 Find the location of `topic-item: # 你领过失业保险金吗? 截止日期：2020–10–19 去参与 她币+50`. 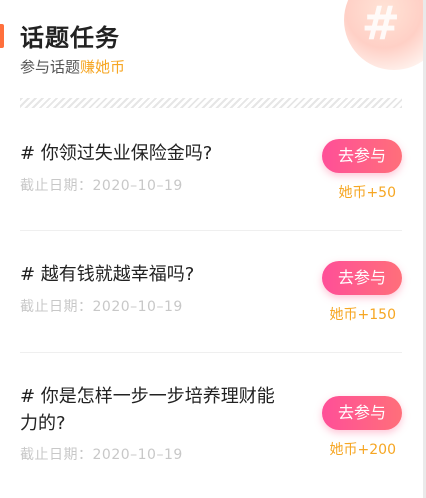

topic-item: # 你领过失业保险金吗? 截止日期：2020–10–19 去参与 她币+50 is located at coordinates (211, 170).